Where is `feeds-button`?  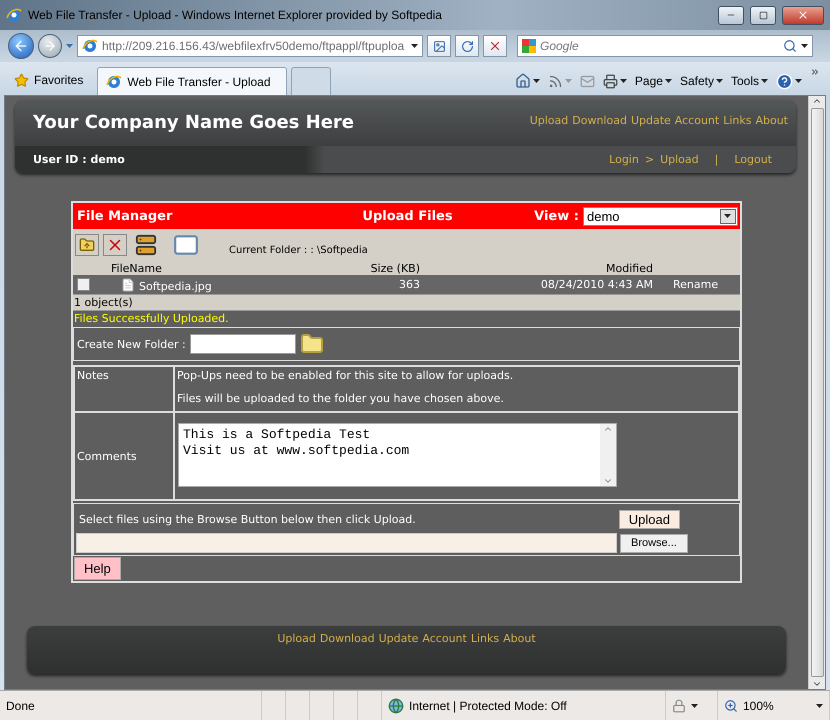
feeds-button is located at coordinates (560, 81).